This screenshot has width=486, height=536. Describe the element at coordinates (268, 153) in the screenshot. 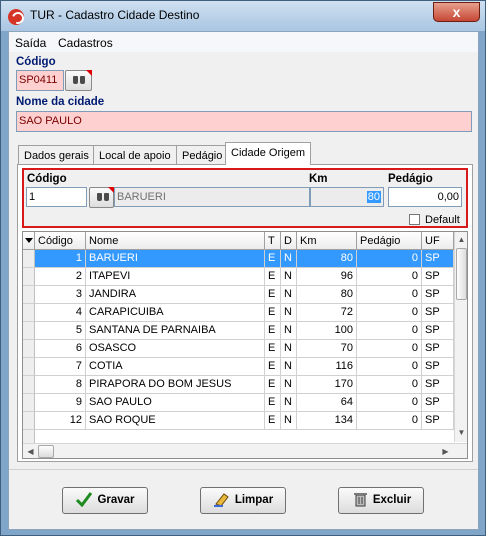

I see `tab-cidade-origem: Cidade Origem` at that location.